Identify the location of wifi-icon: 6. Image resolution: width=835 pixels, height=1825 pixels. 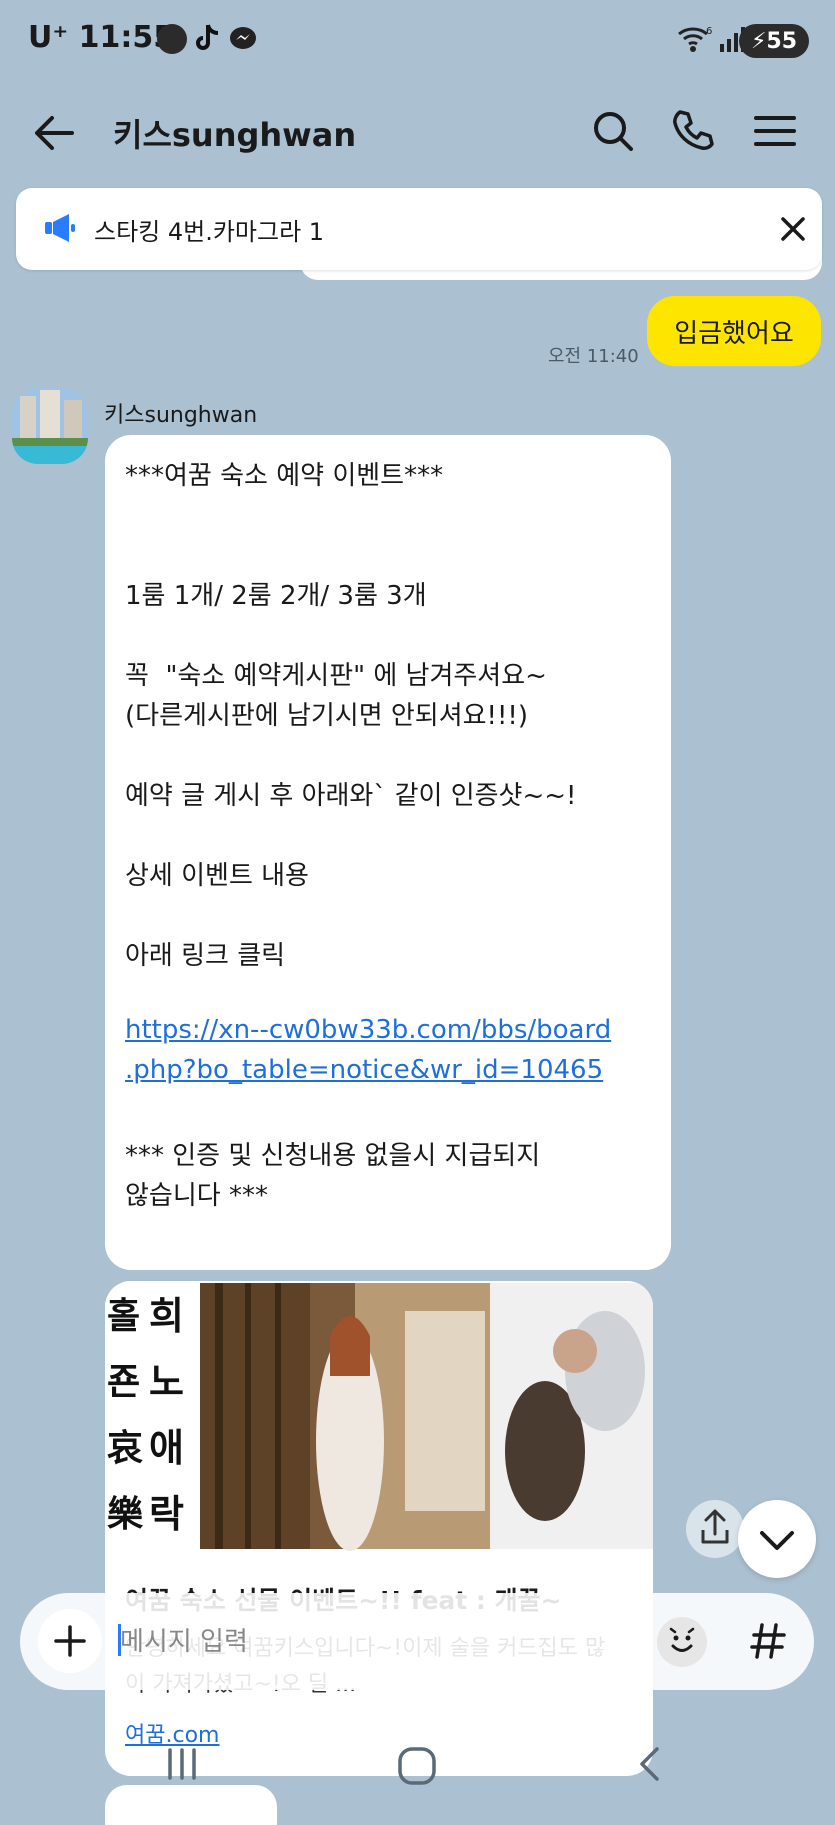
(695, 41).